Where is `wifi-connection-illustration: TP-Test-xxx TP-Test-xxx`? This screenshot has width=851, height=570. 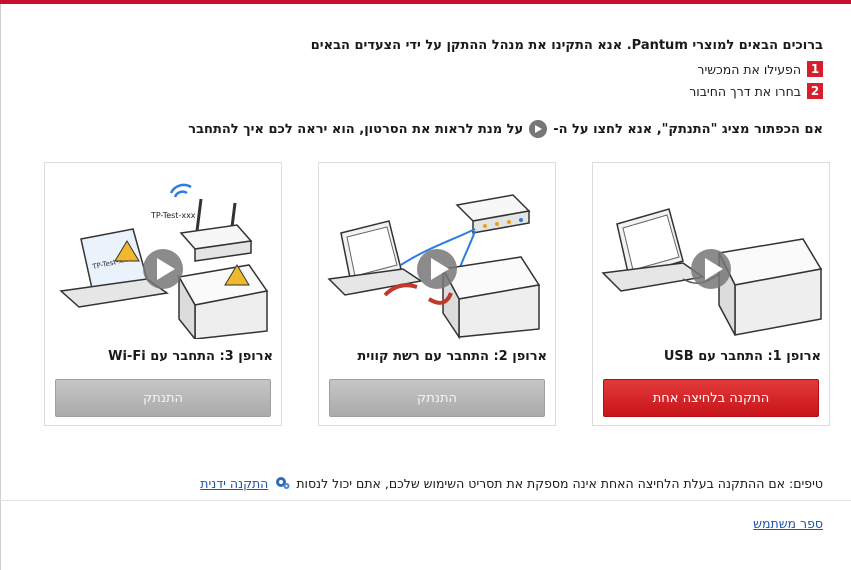 wifi-connection-illustration: TP-Test-xxx TP-Test-xxx is located at coordinates (164, 261).